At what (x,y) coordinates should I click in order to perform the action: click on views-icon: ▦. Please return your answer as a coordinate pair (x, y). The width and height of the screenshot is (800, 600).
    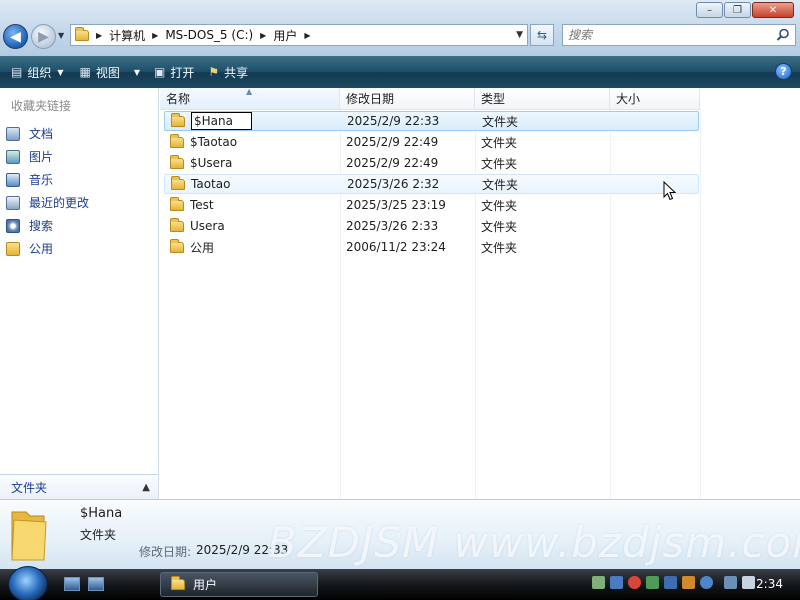
    Looking at the image, I should click on (85, 72).